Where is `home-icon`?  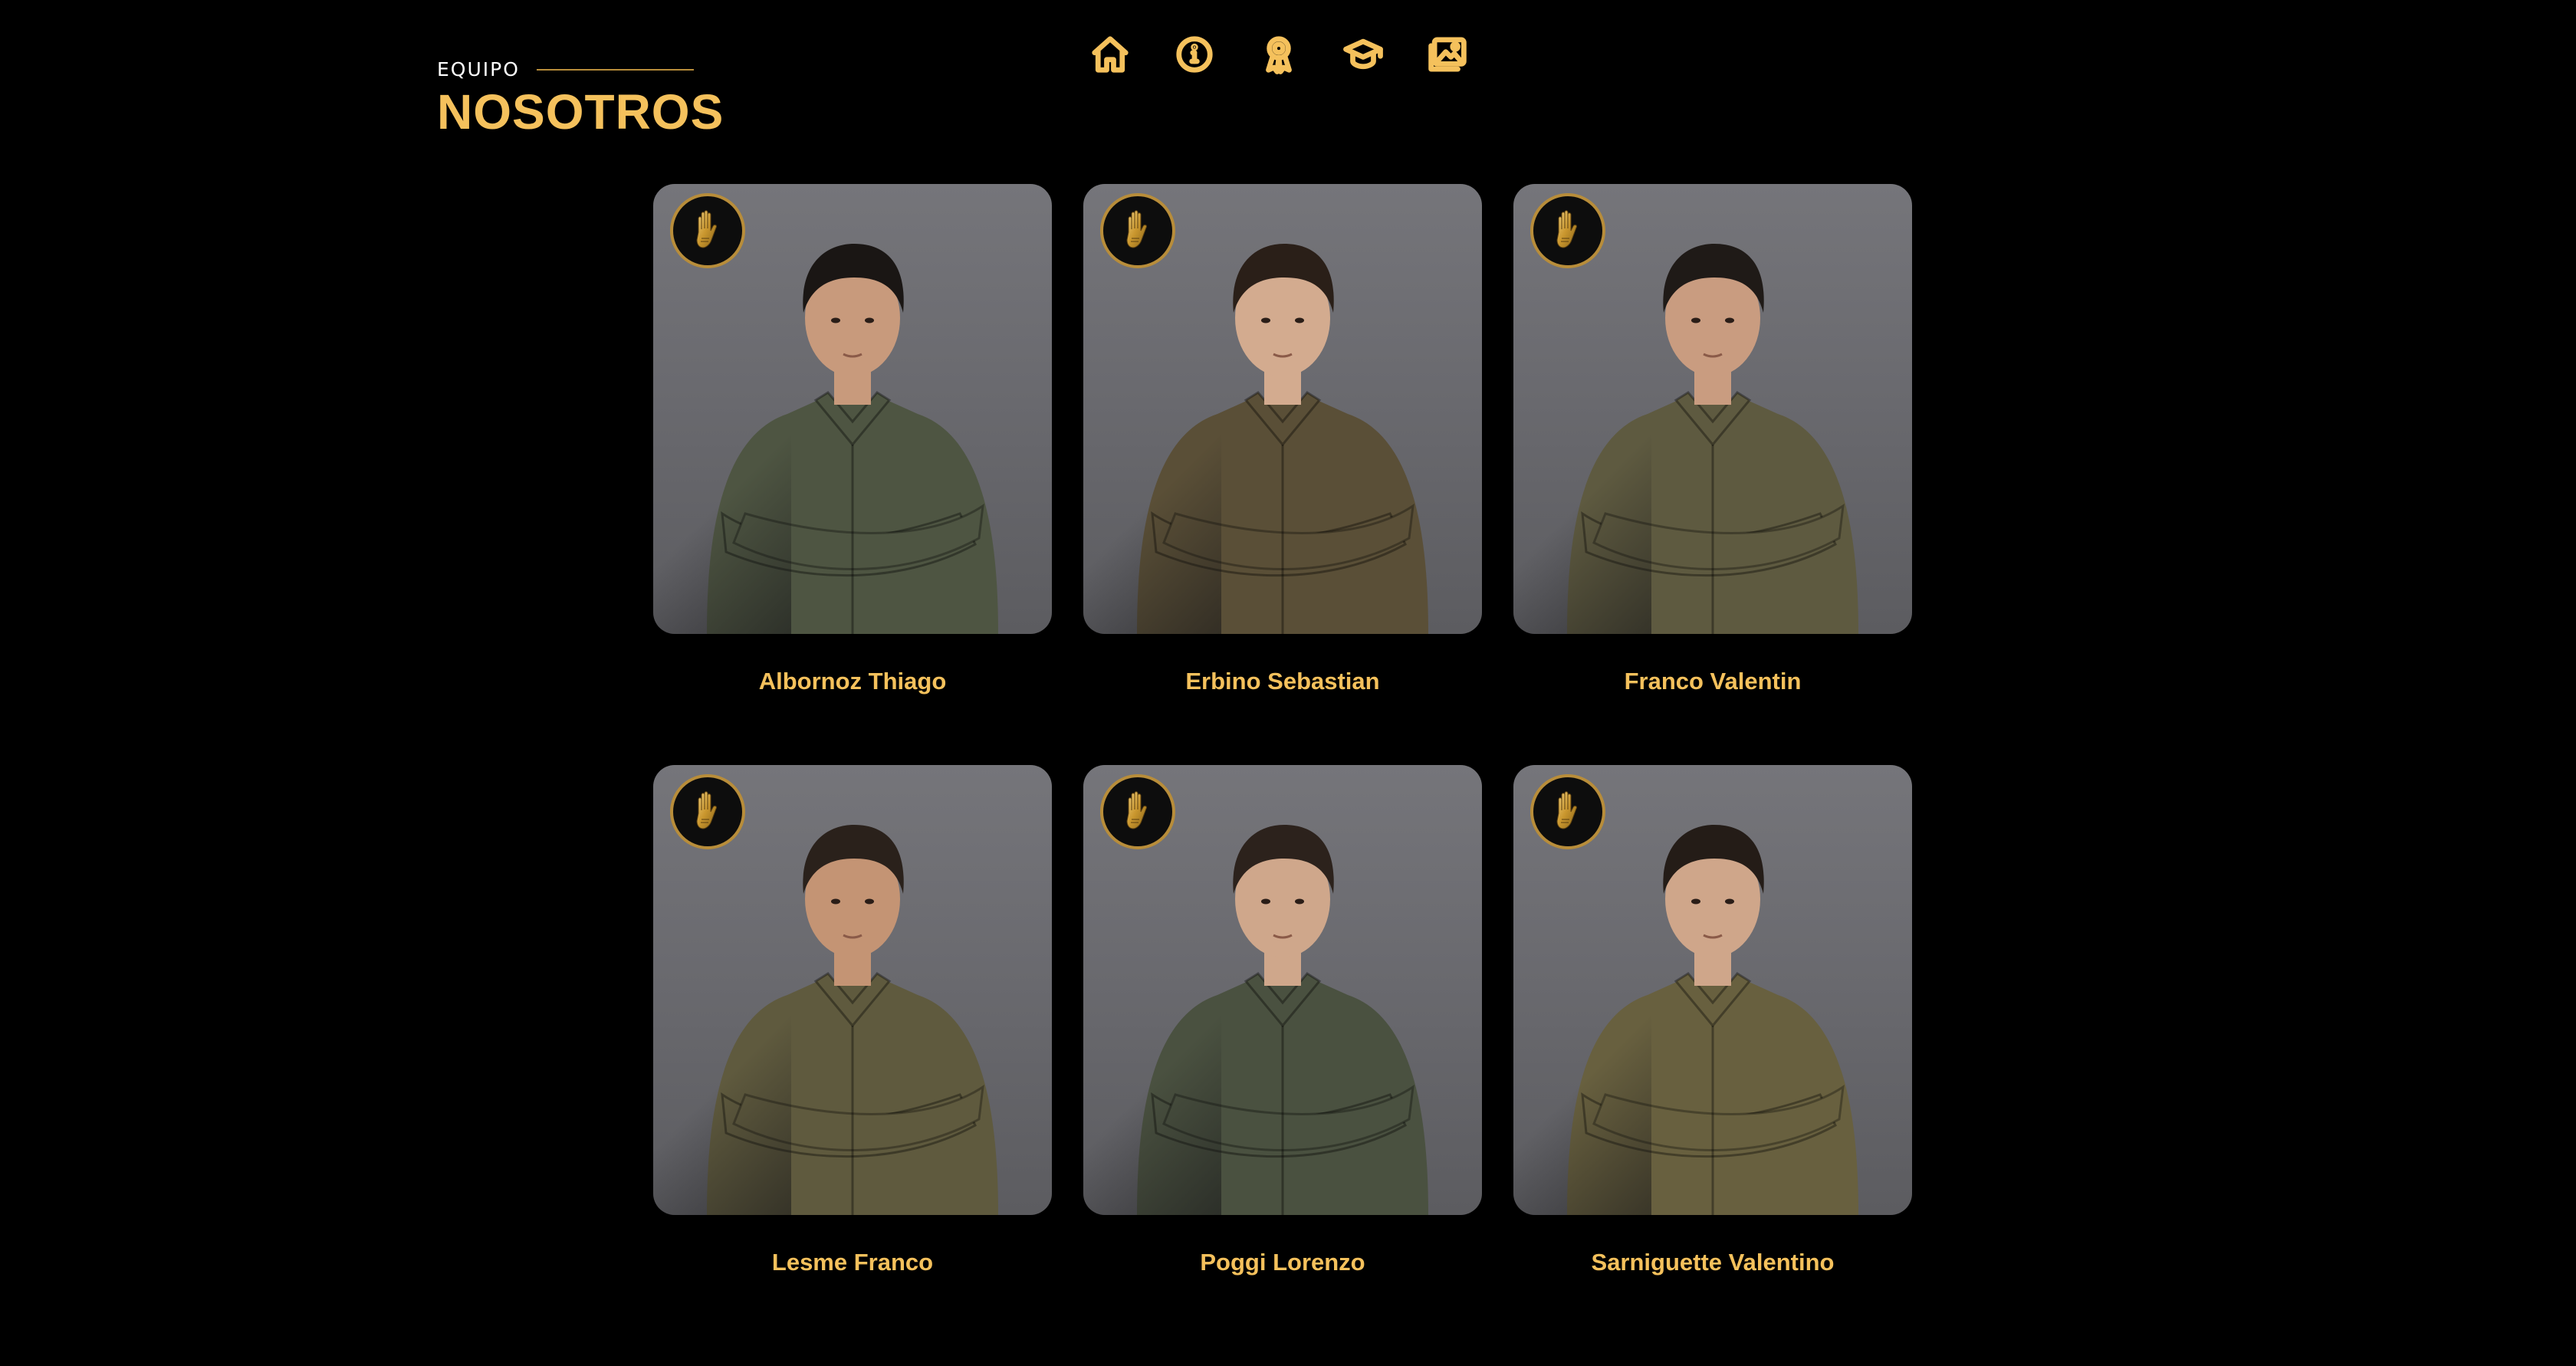
home-icon is located at coordinates (1110, 54).